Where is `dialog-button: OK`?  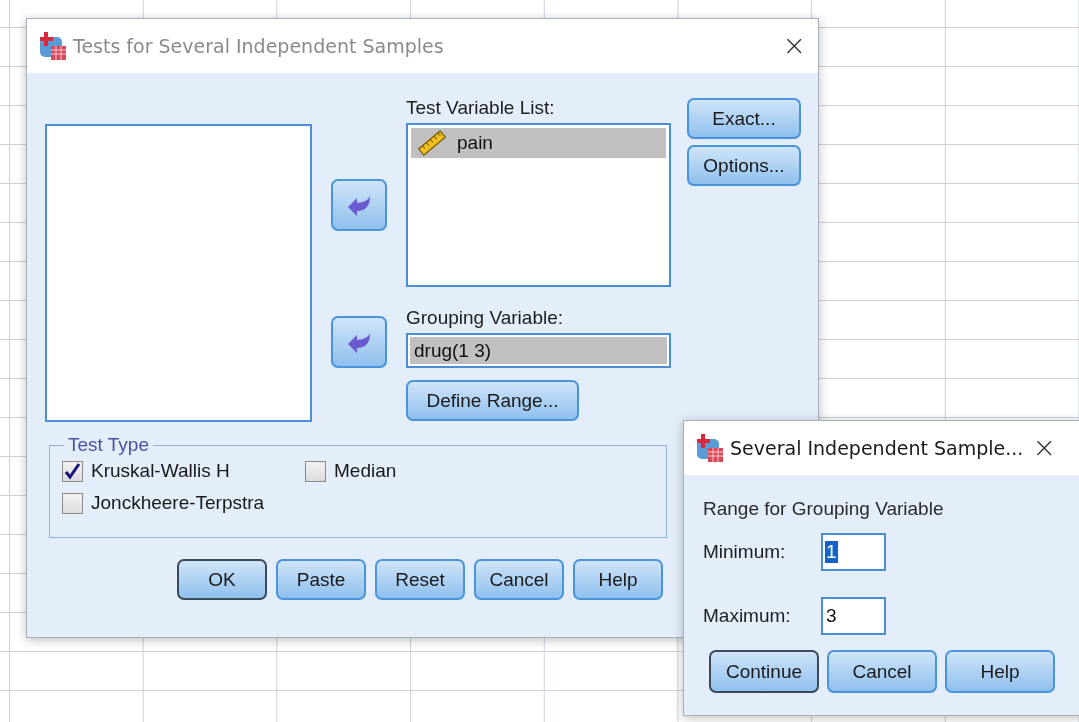 dialog-button: OK is located at coordinates (222, 579).